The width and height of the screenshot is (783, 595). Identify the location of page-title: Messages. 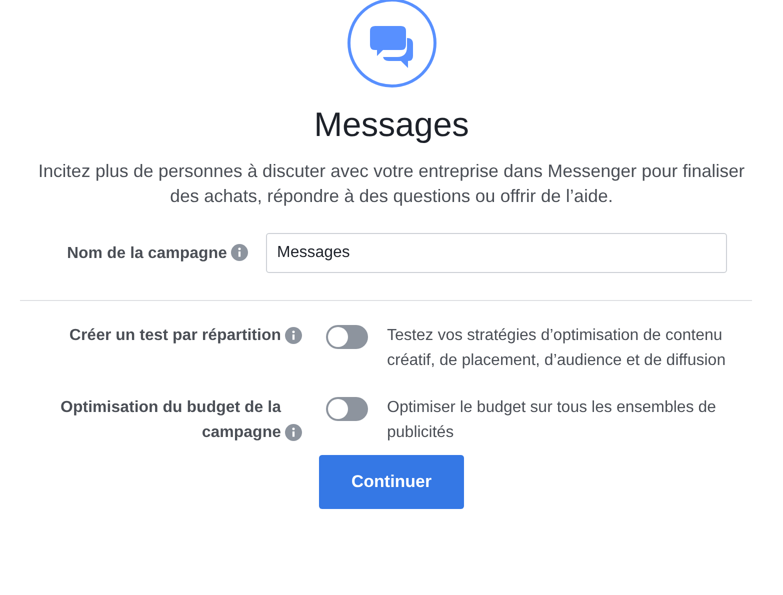
(391, 125).